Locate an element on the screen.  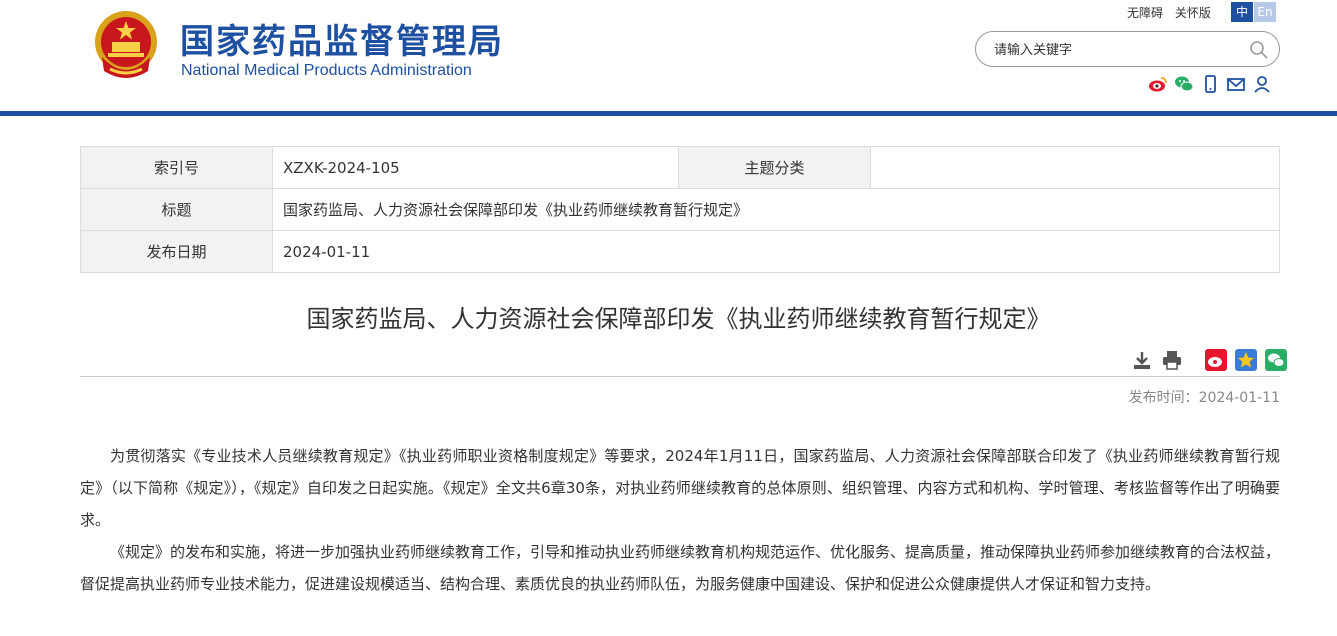
header-divider is located at coordinates (668, 113).